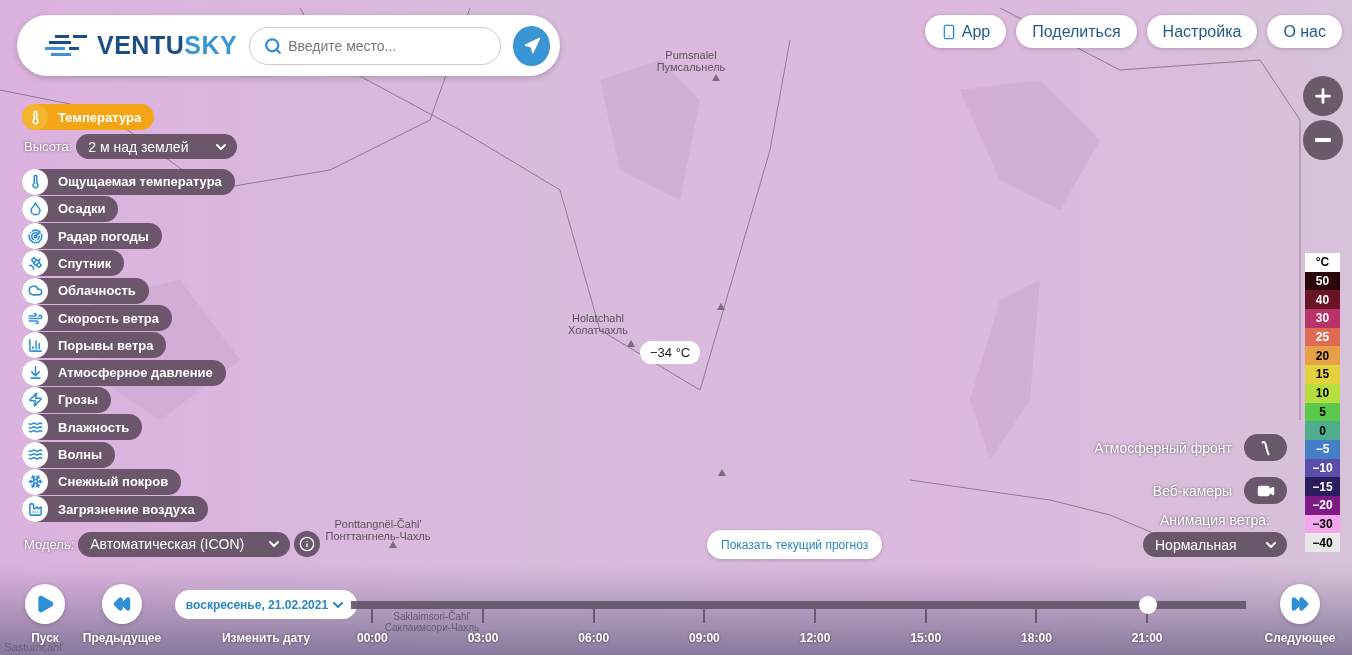 The width and height of the screenshot is (1352, 655). Describe the element at coordinates (67, 399) in the screenshot. I see `layer-item: Грозы` at that location.